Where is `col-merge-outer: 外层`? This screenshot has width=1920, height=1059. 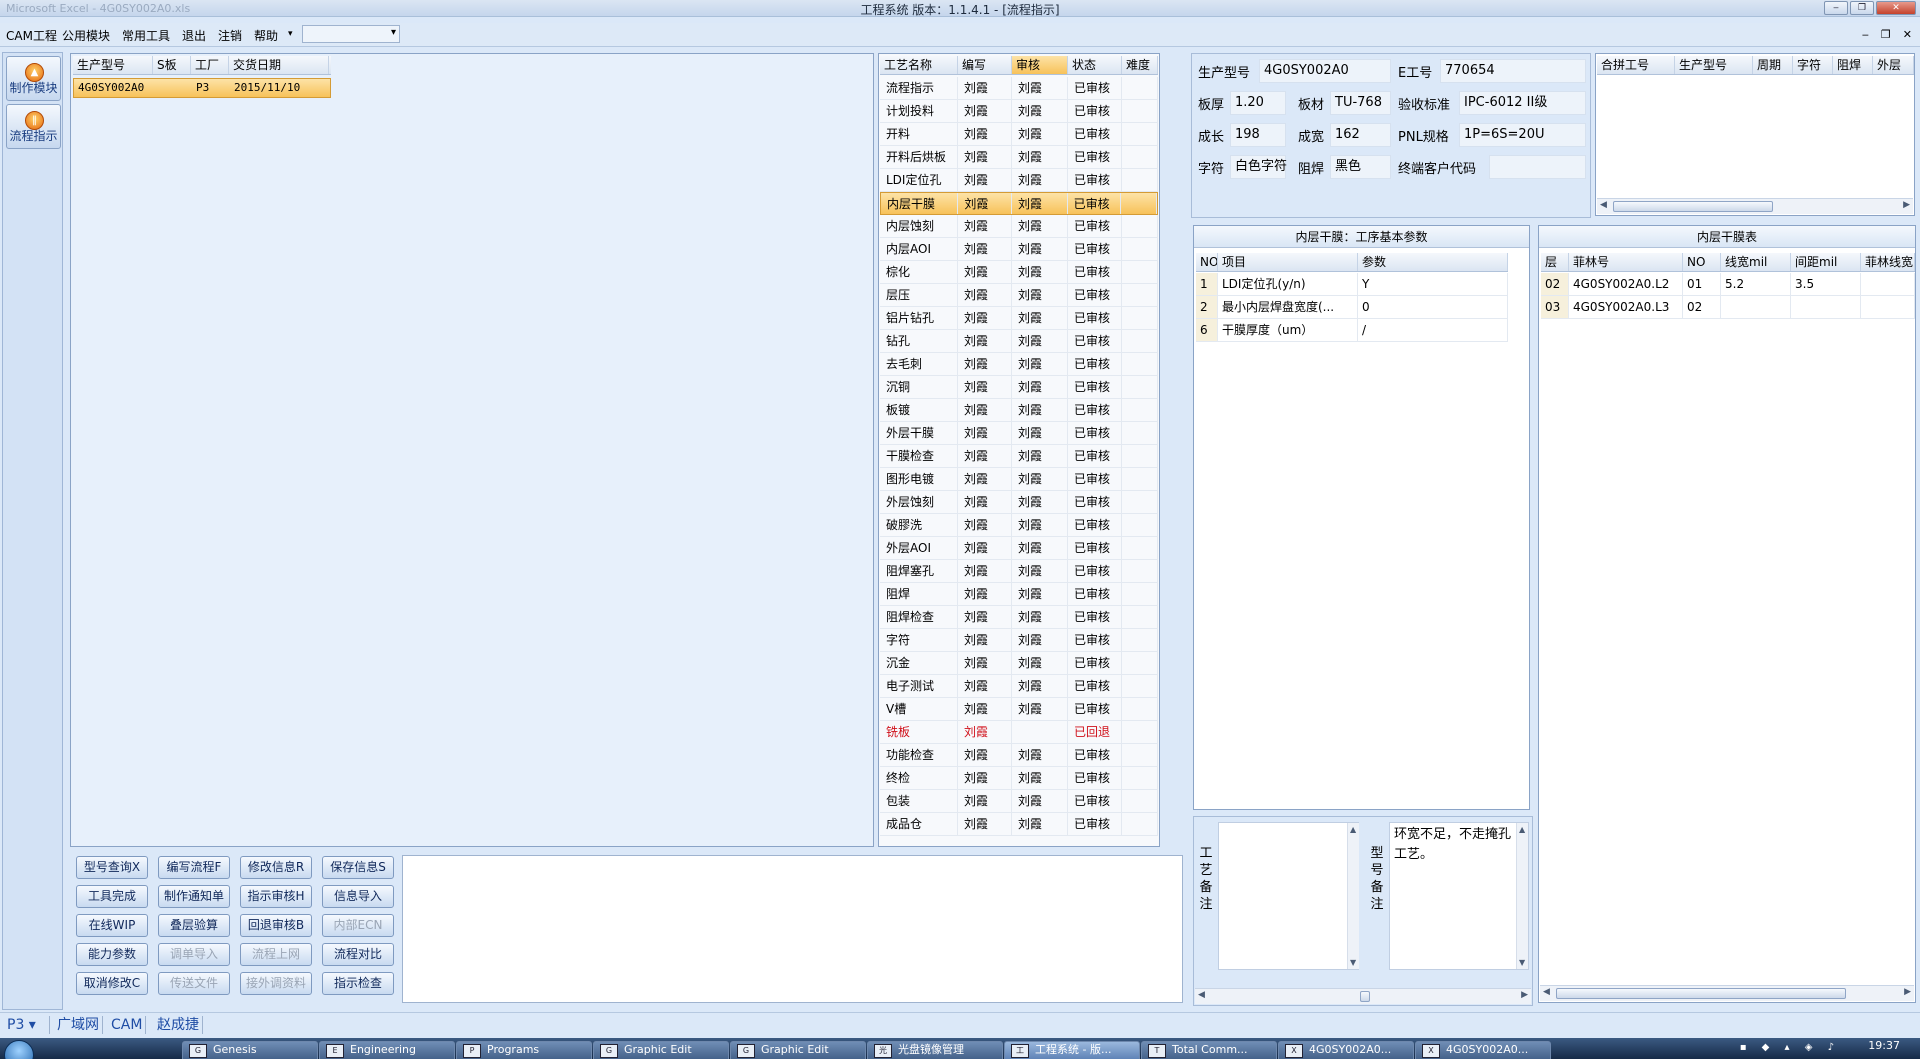 col-merge-outer: 外层 is located at coordinates (1893, 65).